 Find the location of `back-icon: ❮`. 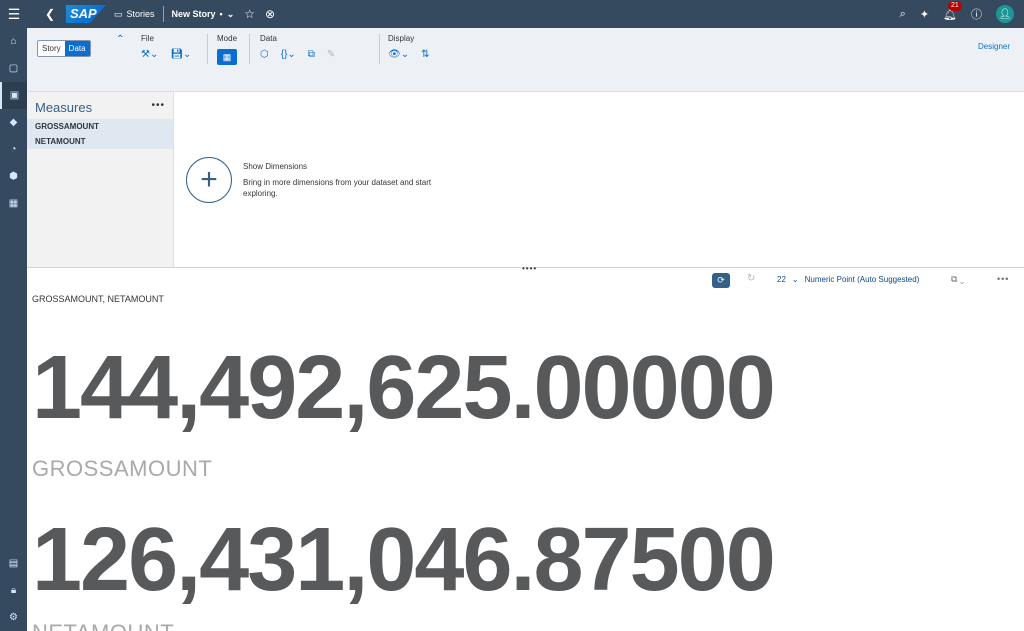

back-icon: ❮ is located at coordinates (50, 14).